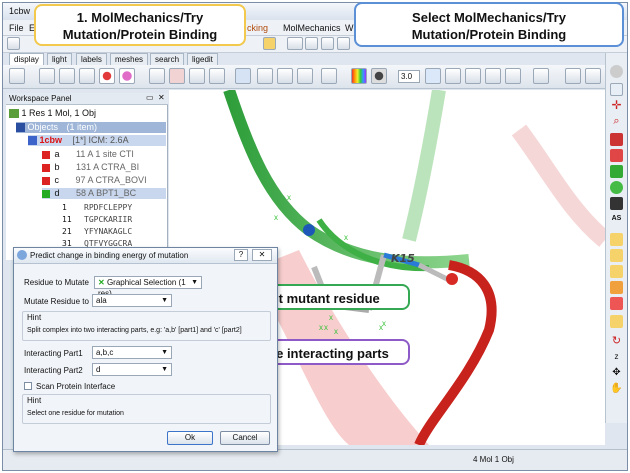  What do you see at coordinates (343, 43) in the screenshot?
I see `cube-icon` at bounding box center [343, 43].